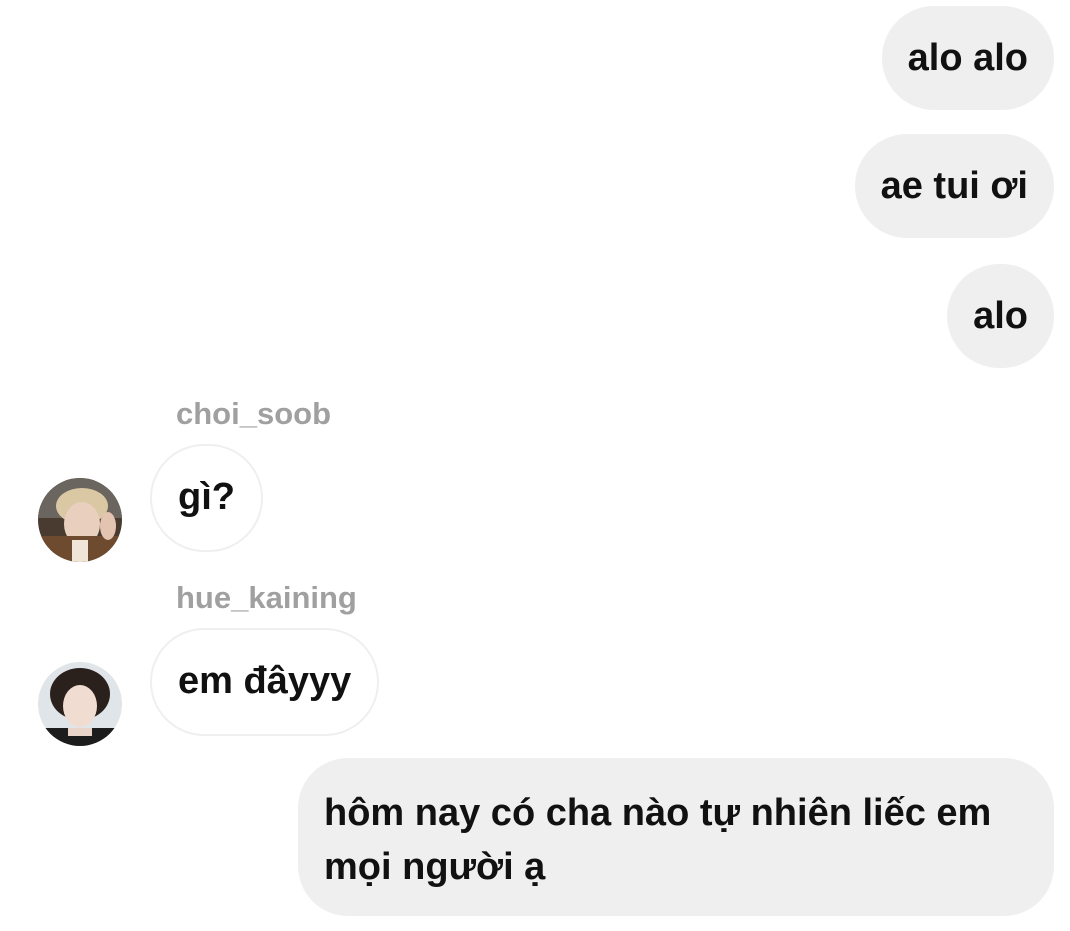 The height and width of the screenshot is (931, 1070). I want to click on message-text: alo, so click(1000, 316).